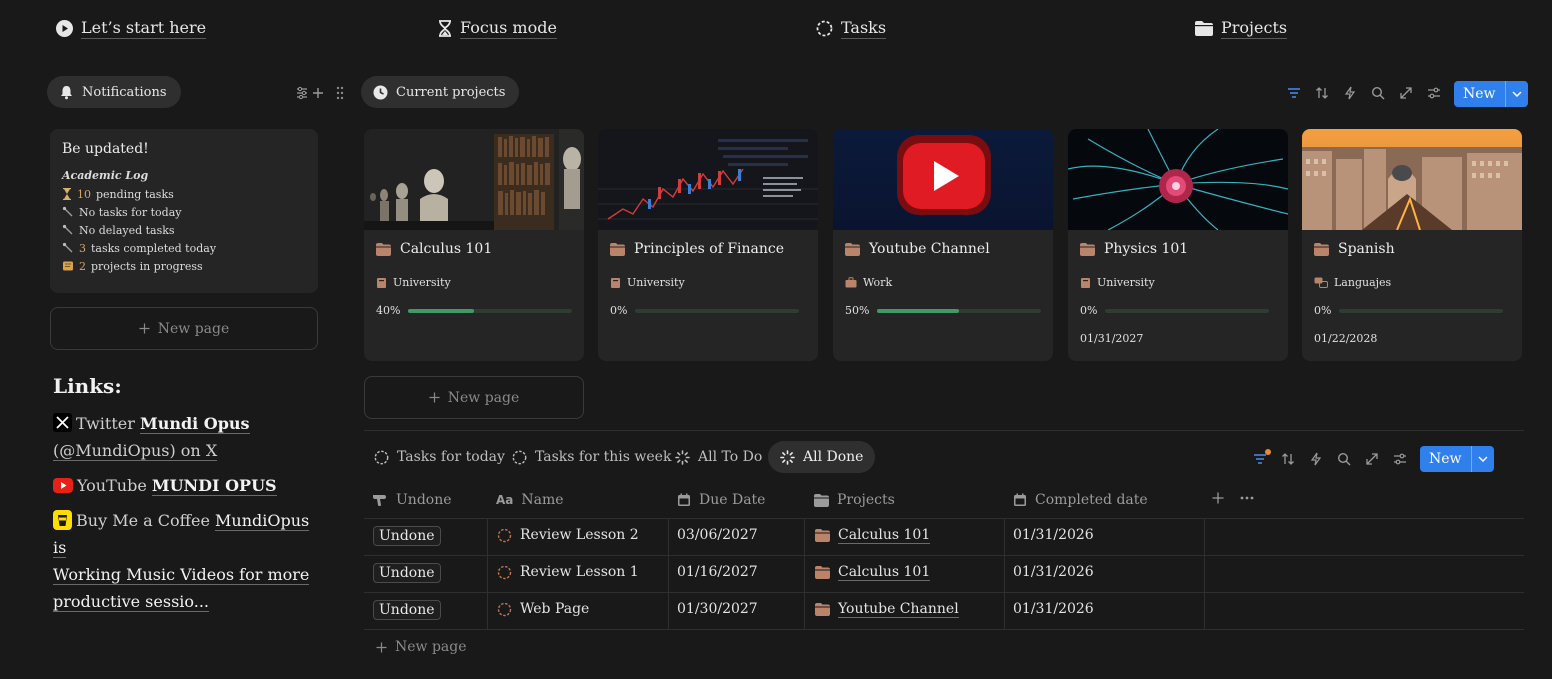 The height and width of the screenshot is (679, 1552). Describe the element at coordinates (421, 647) in the screenshot. I see `tasks-new-page-button: New page` at that location.